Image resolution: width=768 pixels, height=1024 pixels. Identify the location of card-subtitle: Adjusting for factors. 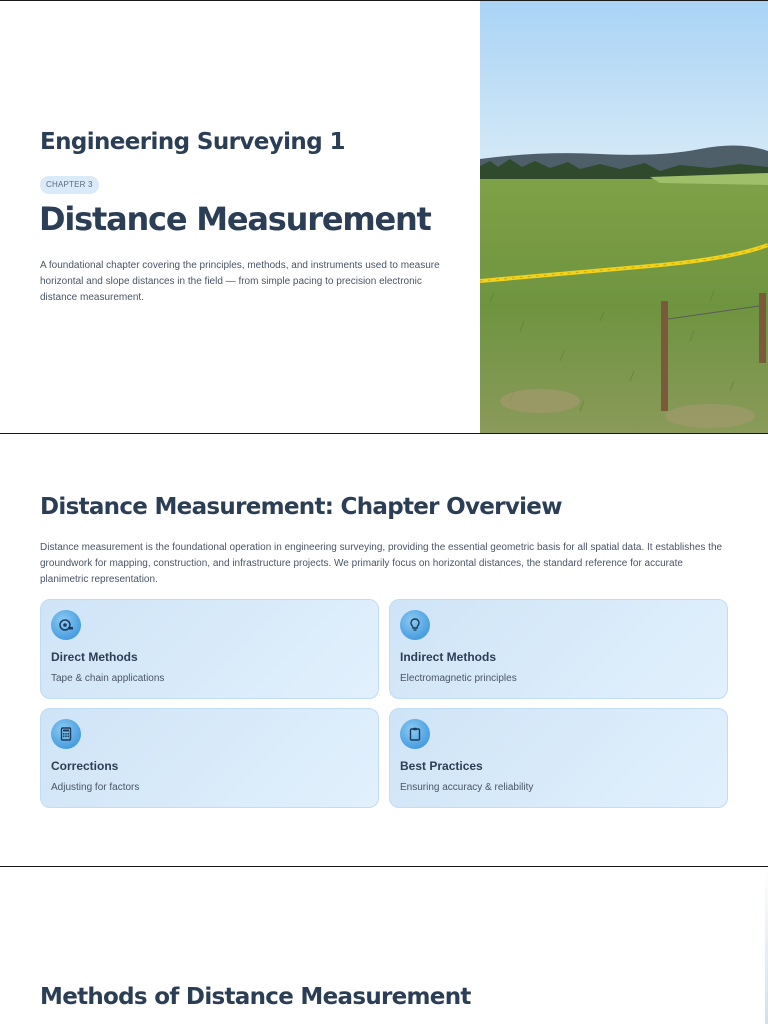
(95, 787).